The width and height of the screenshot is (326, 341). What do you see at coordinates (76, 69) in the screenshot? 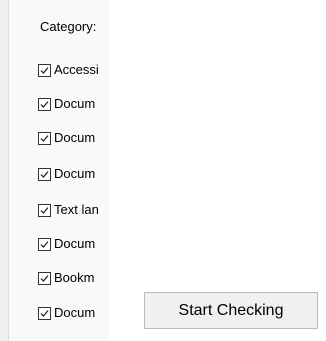
I see `checkbox-label: Accessi` at bounding box center [76, 69].